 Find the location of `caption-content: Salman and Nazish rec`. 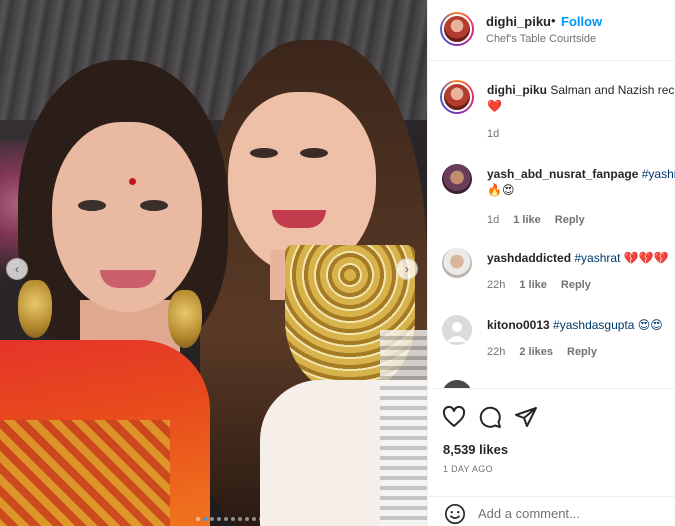

caption-content: Salman and Nazish rec is located at coordinates (612, 90).